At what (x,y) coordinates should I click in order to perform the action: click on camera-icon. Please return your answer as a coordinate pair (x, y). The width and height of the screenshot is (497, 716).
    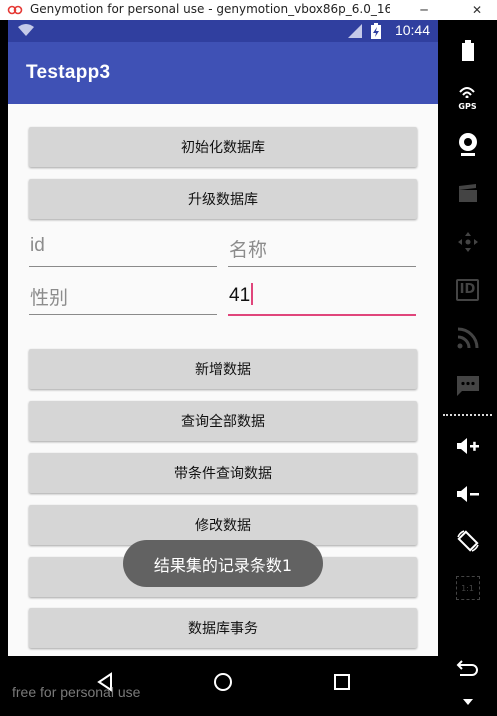
    Looking at the image, I should click on (467, 144).